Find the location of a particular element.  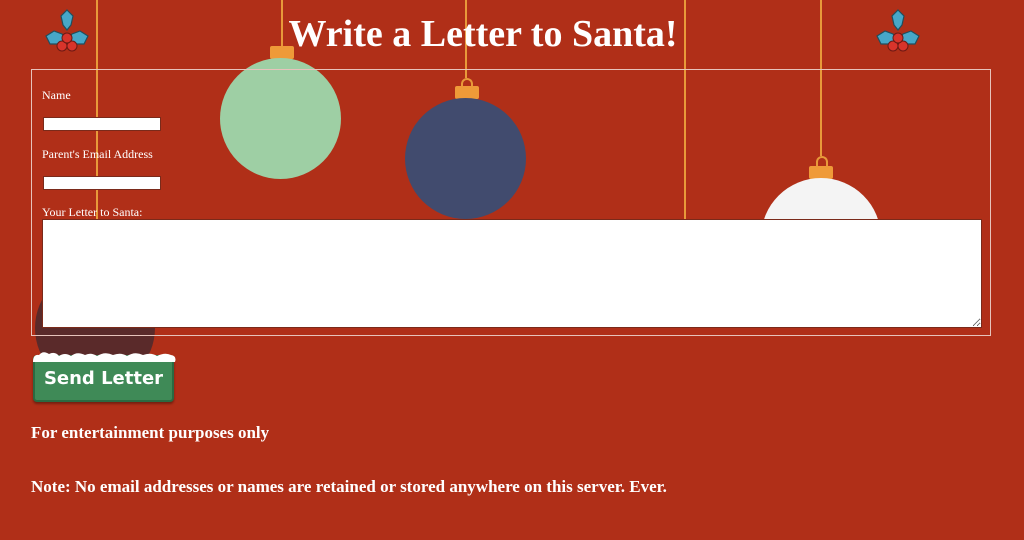

name-input is located at coordinates (102, 124).